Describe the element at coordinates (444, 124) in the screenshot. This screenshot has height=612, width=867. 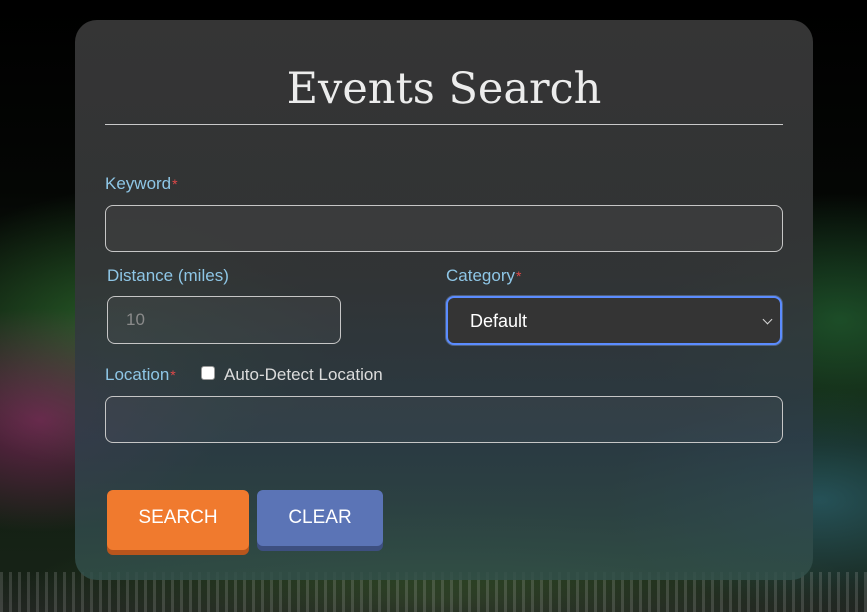
I see `title-divider` at that location.